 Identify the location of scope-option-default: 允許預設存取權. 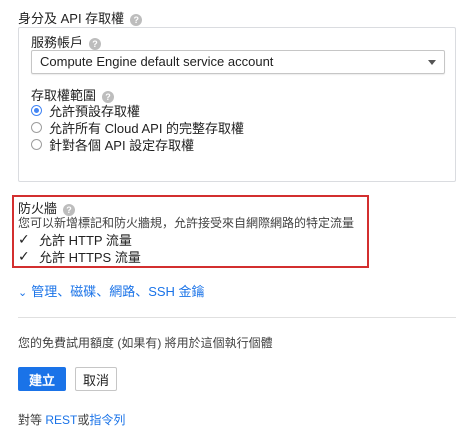
(85, 110).